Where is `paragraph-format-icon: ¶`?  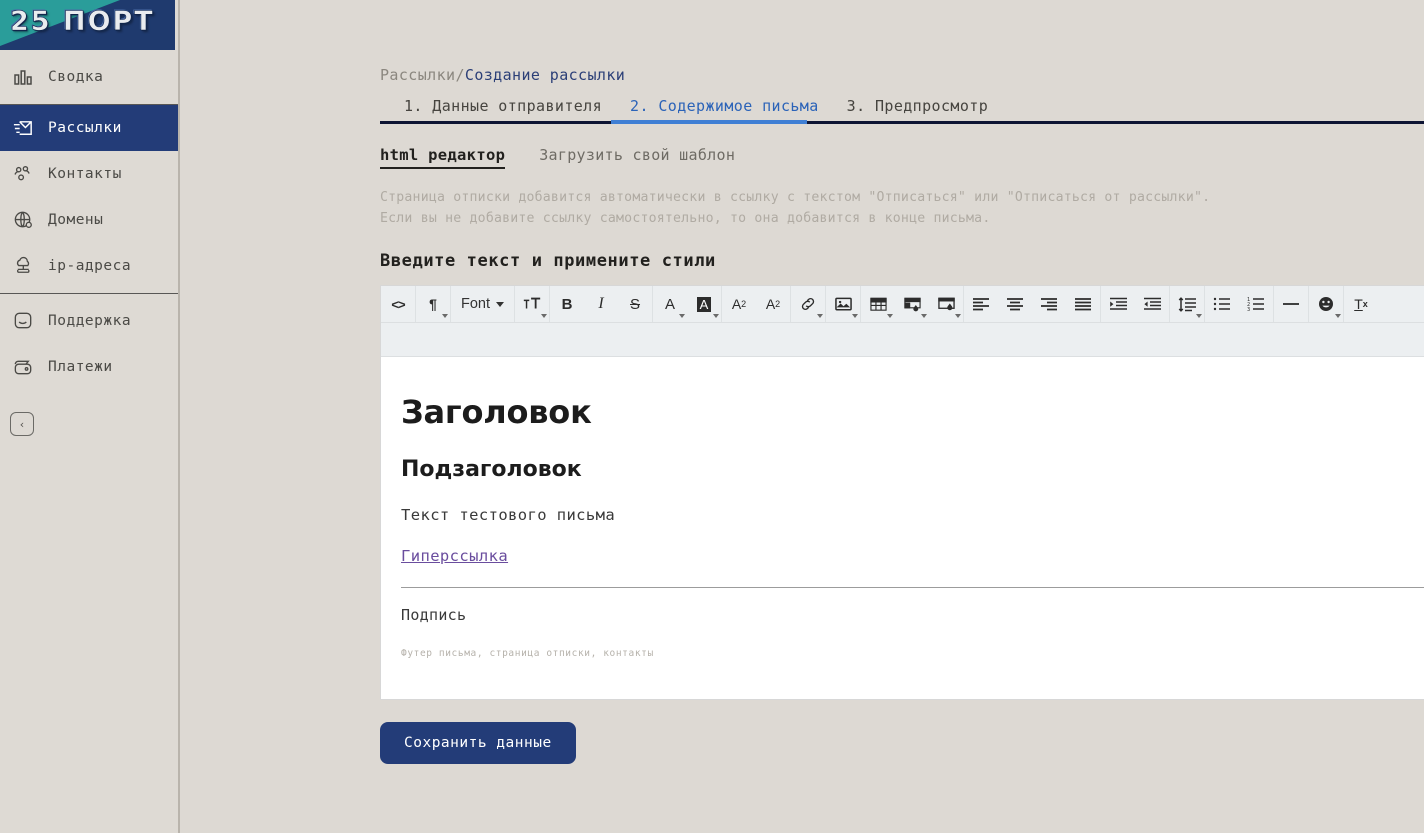
paragraph-format-icon: ¶ is located at coordinates (433, 304).